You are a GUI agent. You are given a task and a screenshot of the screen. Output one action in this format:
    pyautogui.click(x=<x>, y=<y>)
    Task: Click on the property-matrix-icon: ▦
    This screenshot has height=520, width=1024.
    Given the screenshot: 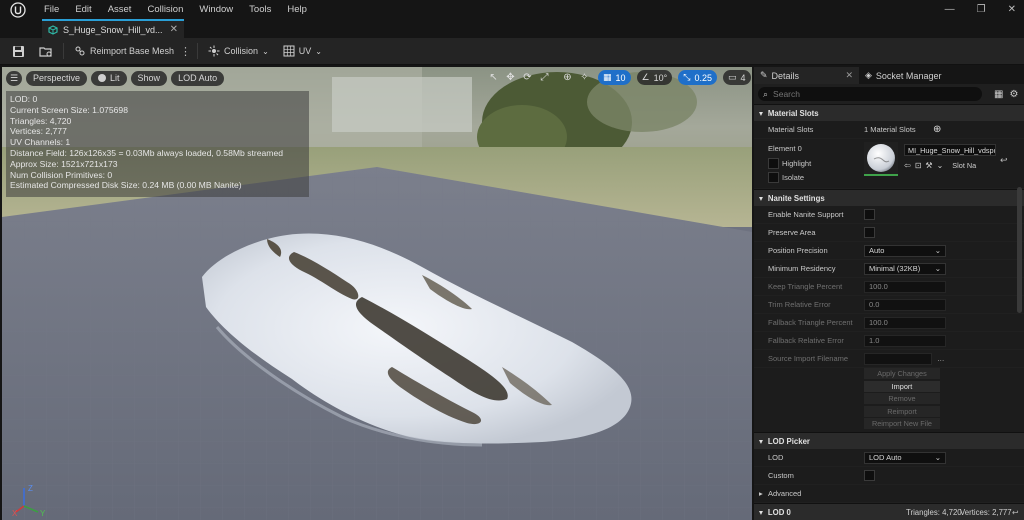 What is the action you would take?
    pyautogui.click(x=998, y=94)
    